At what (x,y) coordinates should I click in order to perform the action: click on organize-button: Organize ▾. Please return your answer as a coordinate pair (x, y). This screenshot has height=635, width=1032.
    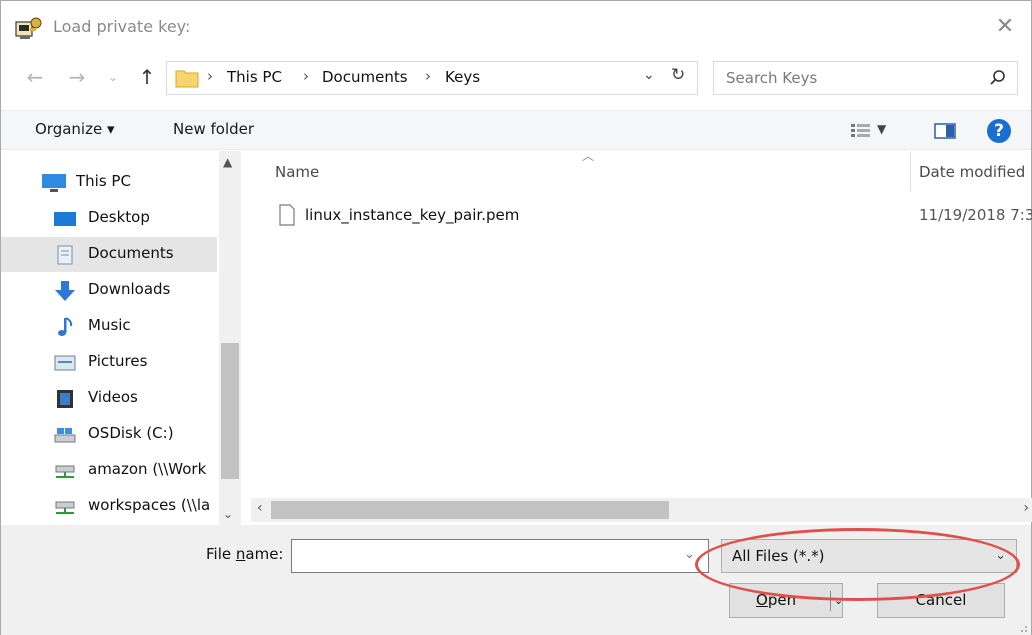
    Looking at the image, I should click on (75, 129).